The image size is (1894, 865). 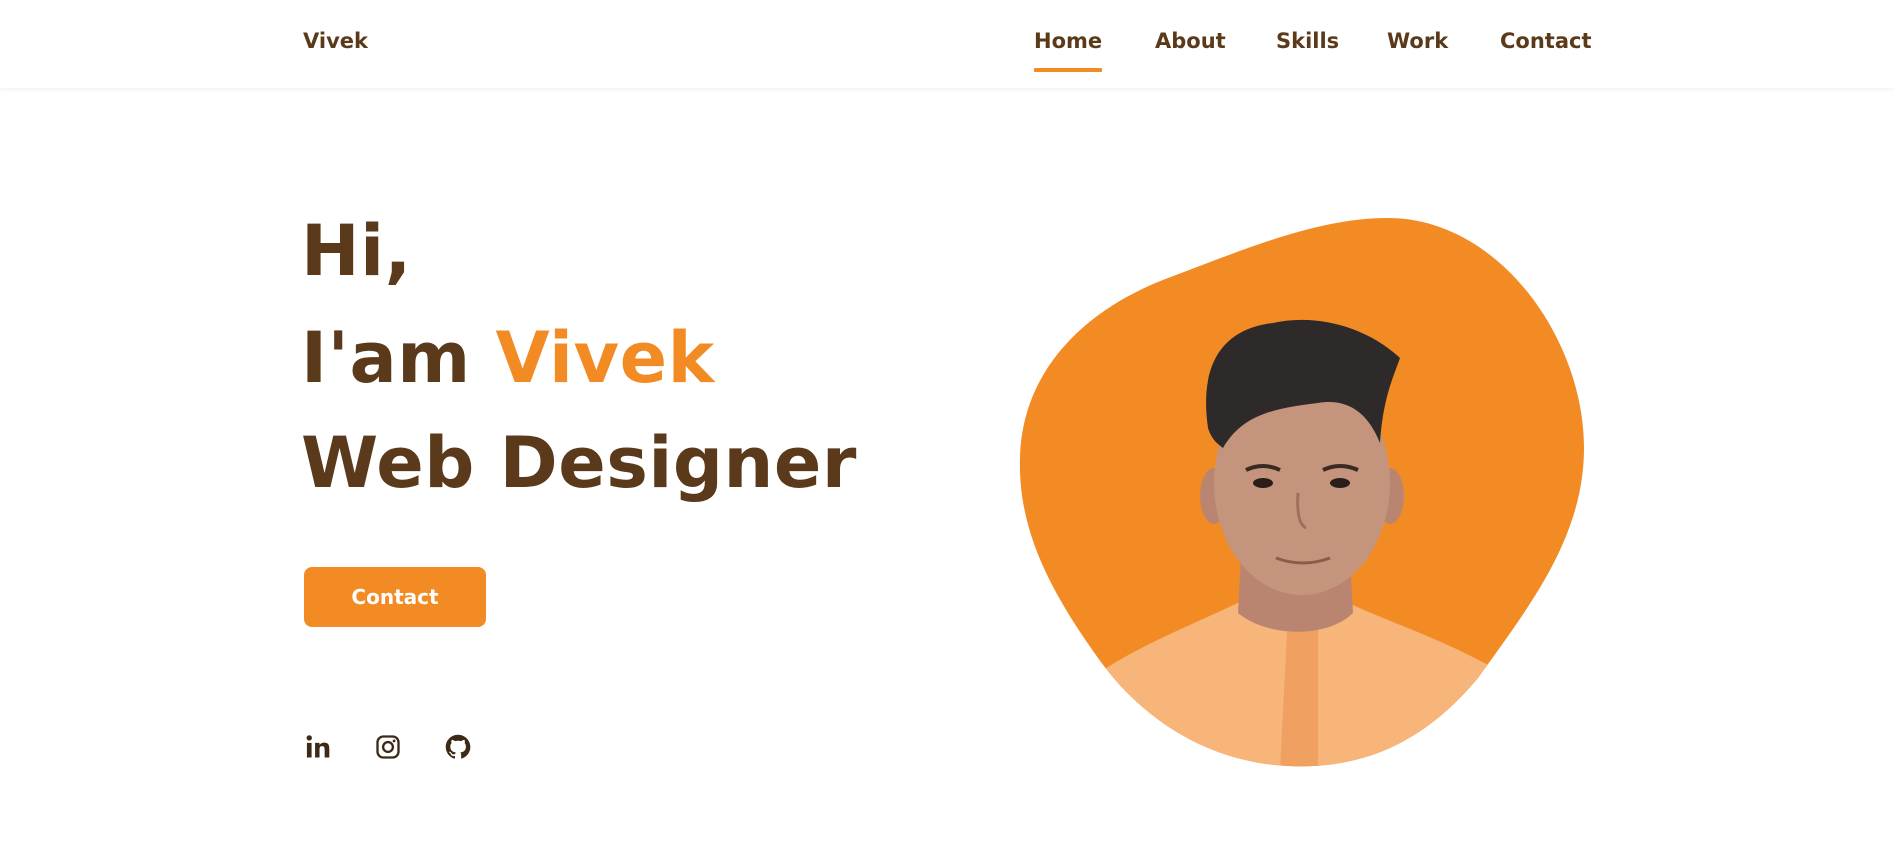 What do you see at coordinates (398, 358) in the screenshot?
I see `hero-intro-prefix: I'am` at bounding box center [398, 358].